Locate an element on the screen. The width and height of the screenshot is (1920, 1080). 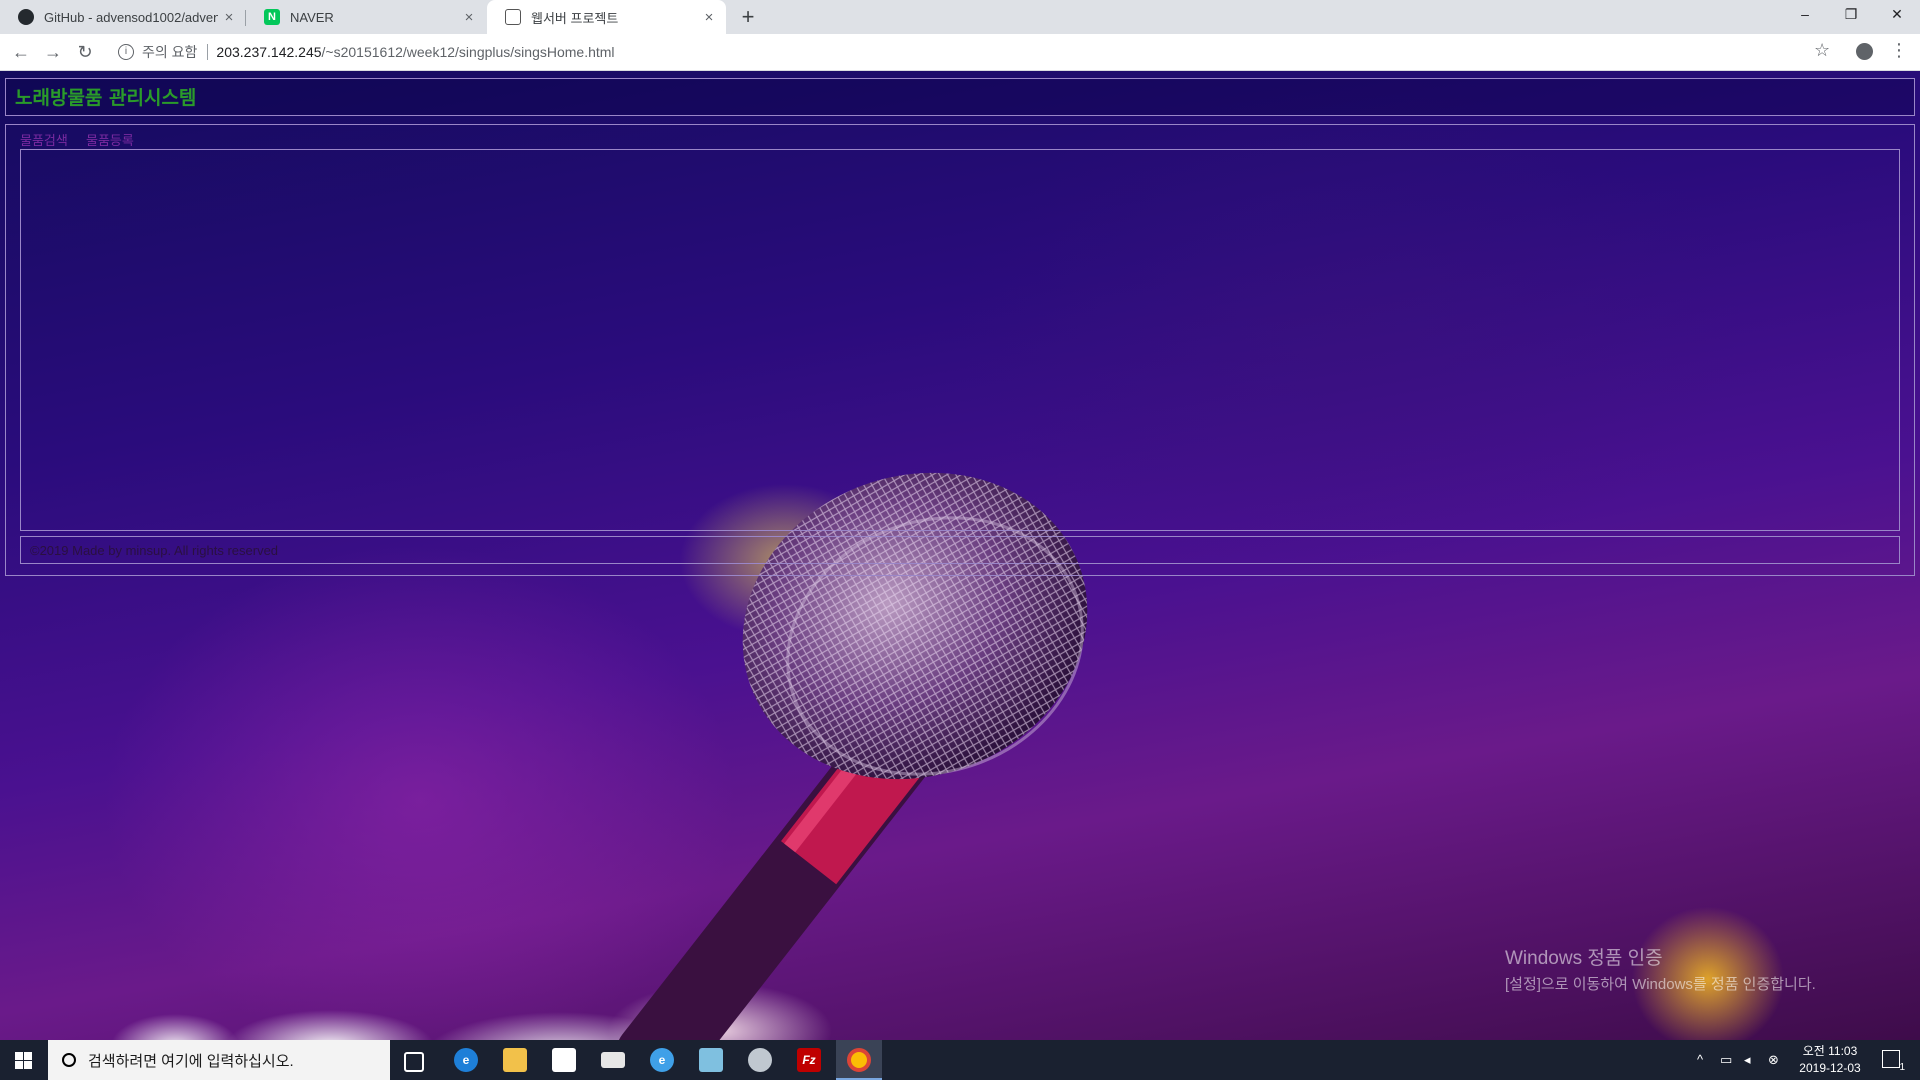
divider is located at coordinates (208, 52).